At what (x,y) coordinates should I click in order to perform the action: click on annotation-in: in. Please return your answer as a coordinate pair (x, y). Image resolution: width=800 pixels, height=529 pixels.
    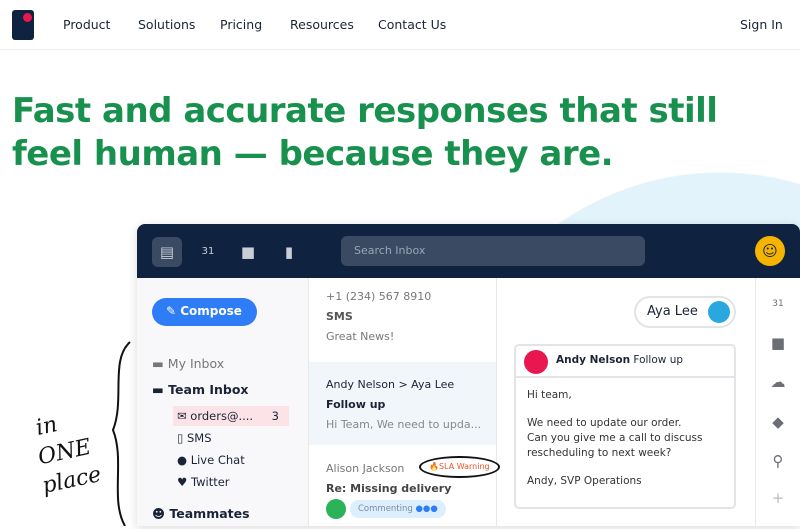
    Looking at the image, I should click on (46, 426).